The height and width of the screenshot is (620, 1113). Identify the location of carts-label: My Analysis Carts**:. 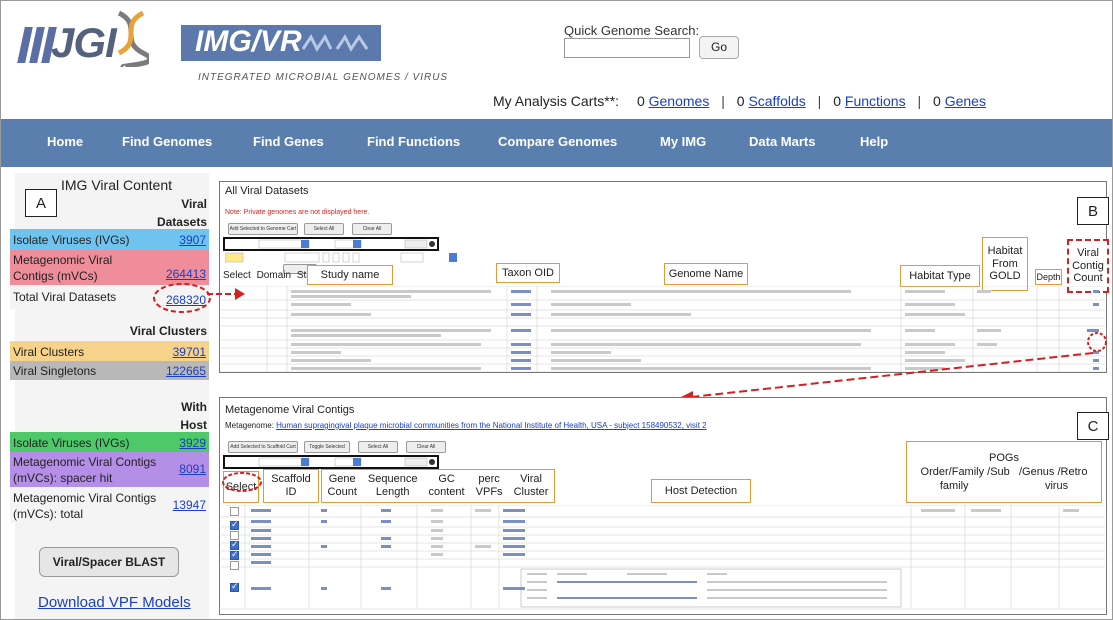
(556, 101).